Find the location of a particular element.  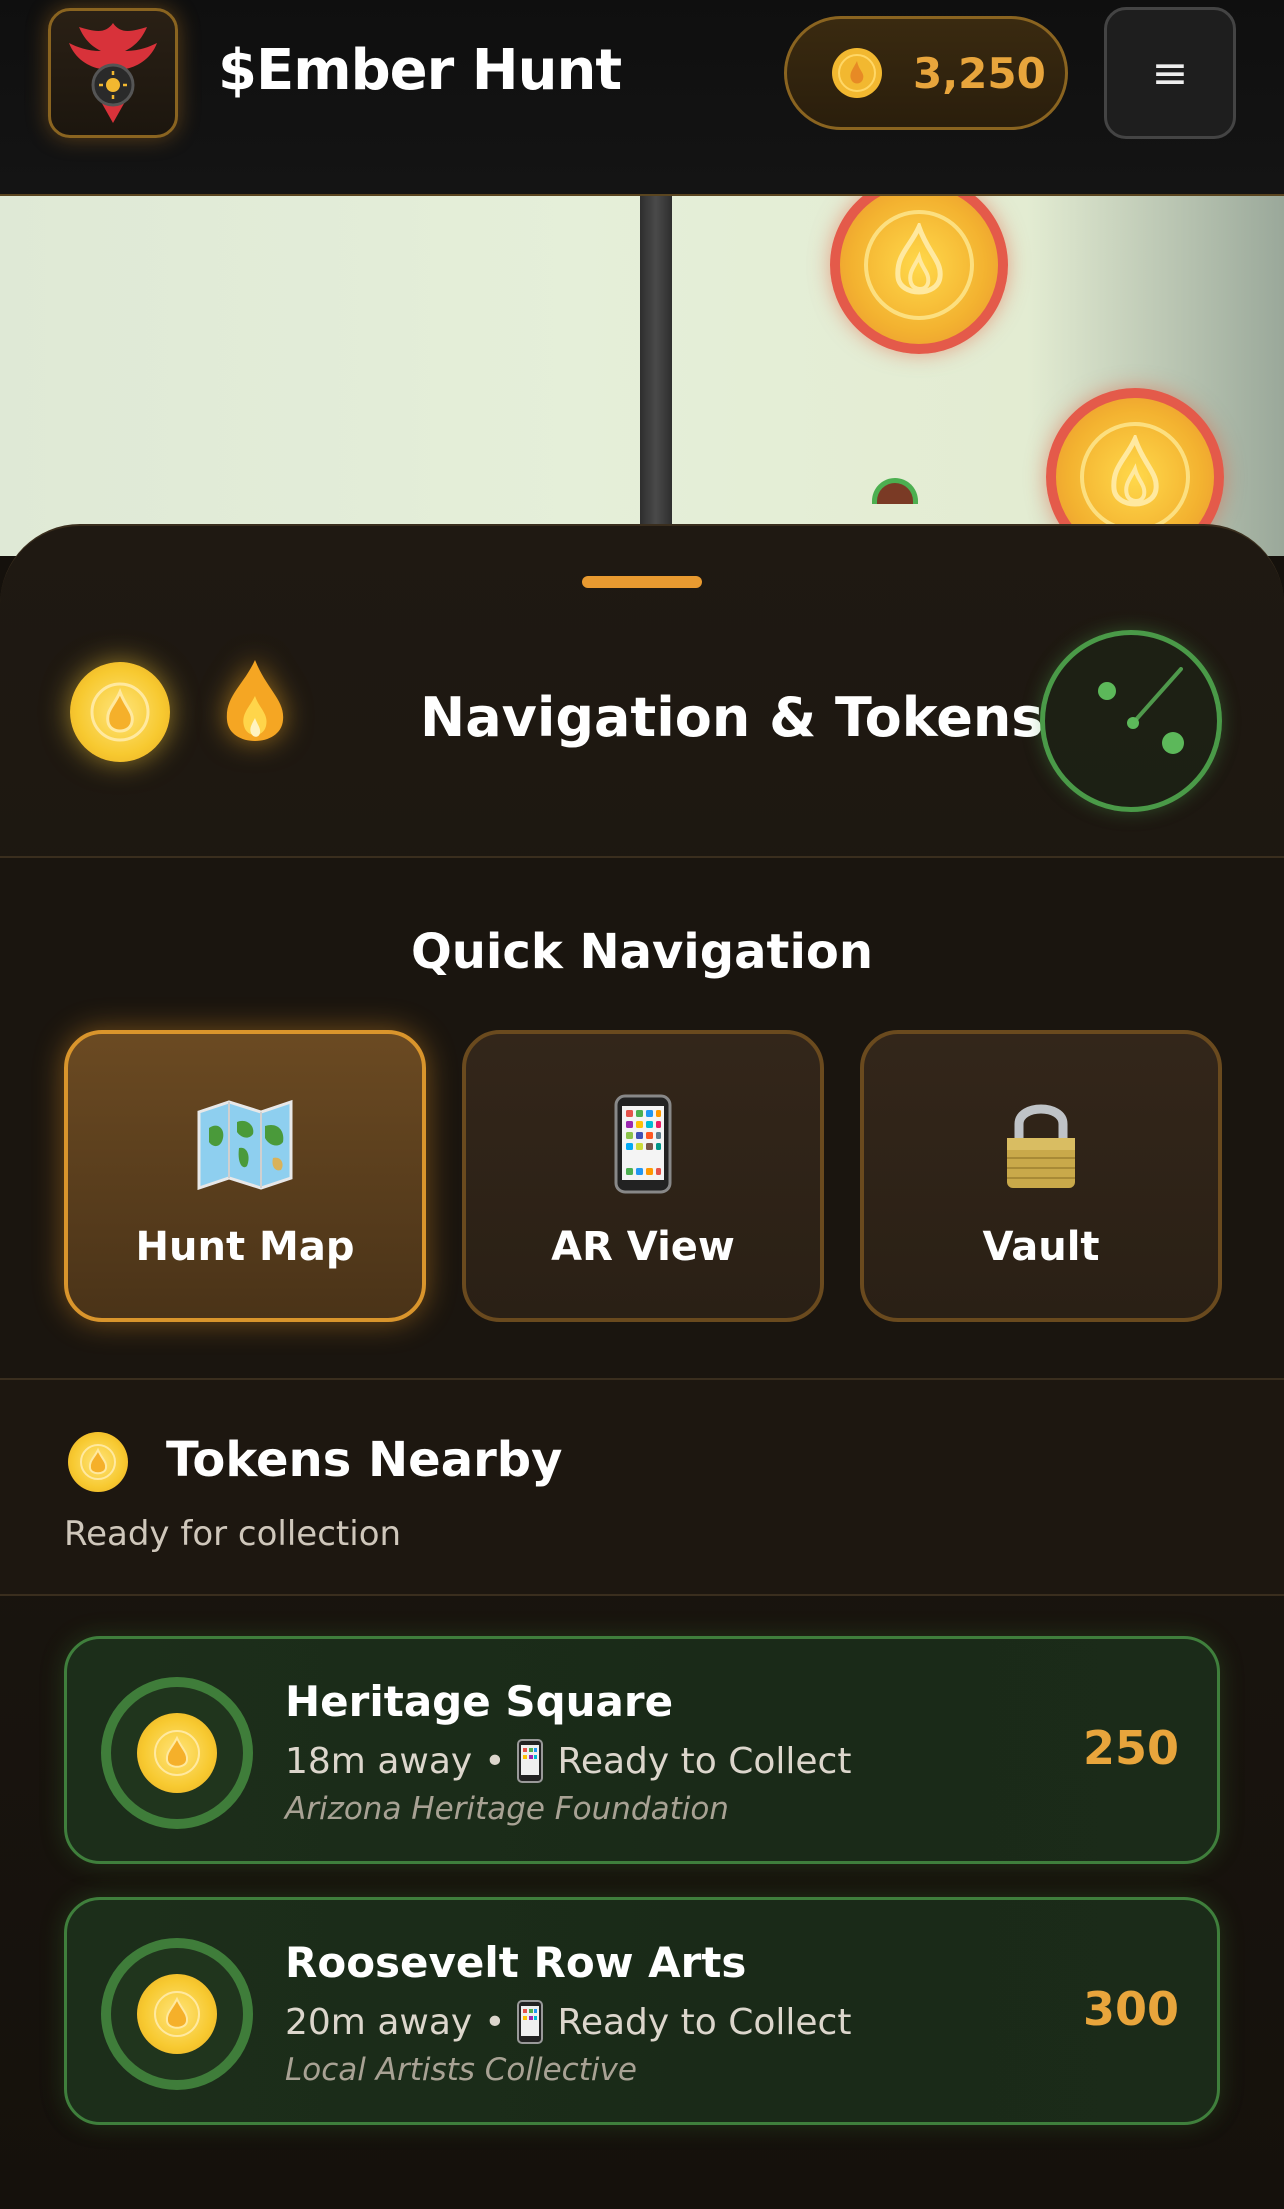

menu-button: ≡ is located at coordinates (1170, 73).